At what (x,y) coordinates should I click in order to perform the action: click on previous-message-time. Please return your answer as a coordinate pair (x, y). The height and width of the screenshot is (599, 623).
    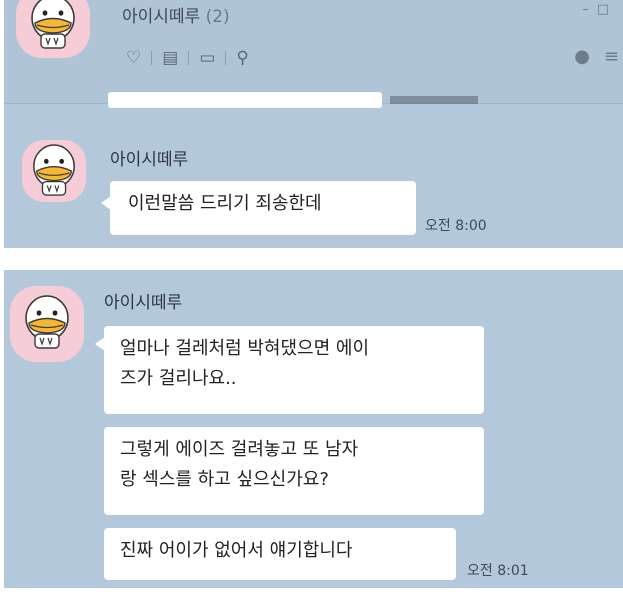
    Looking at the image, I should click on (434, 100).